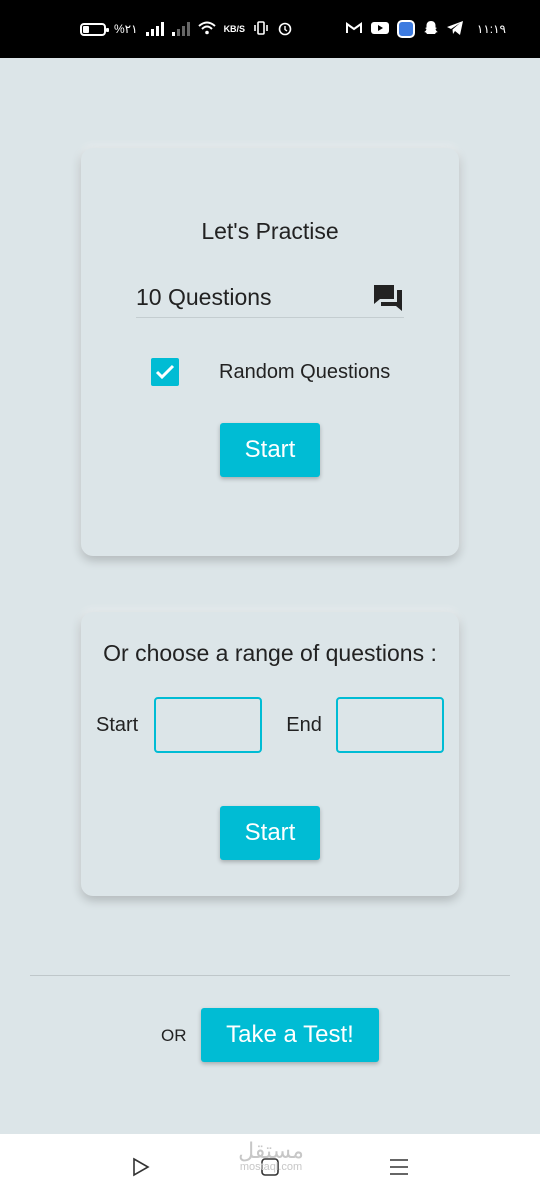 This screenshot has height=1200, width=540. I want to click on snapchat-icon, so click(431, 29).